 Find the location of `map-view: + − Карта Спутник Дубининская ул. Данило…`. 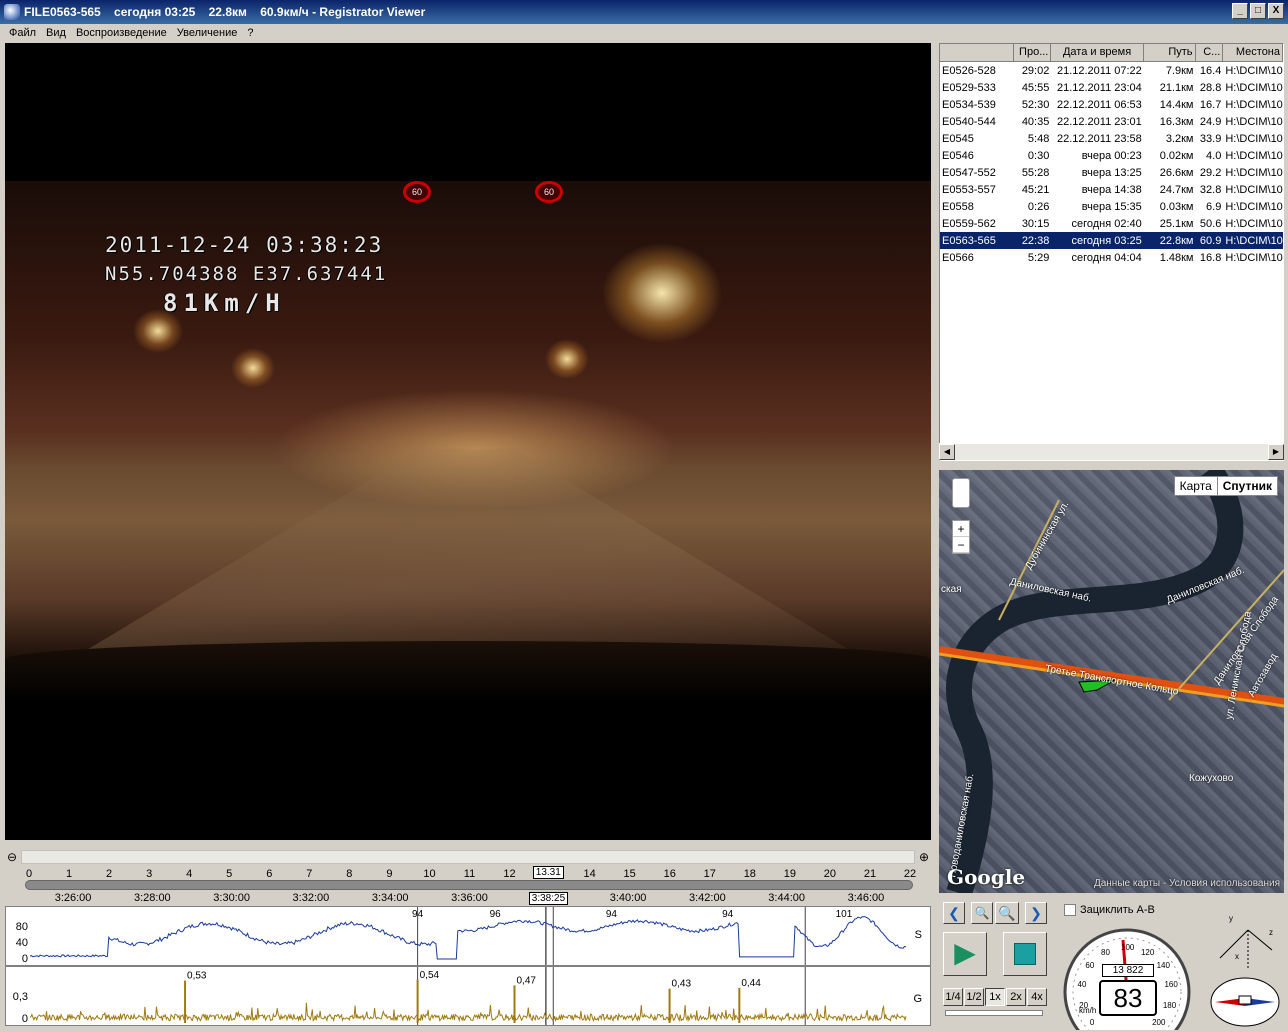

map-view: + − Карта Спутник Дубининская ул. Данило… is located at coordinates (1111, 681).